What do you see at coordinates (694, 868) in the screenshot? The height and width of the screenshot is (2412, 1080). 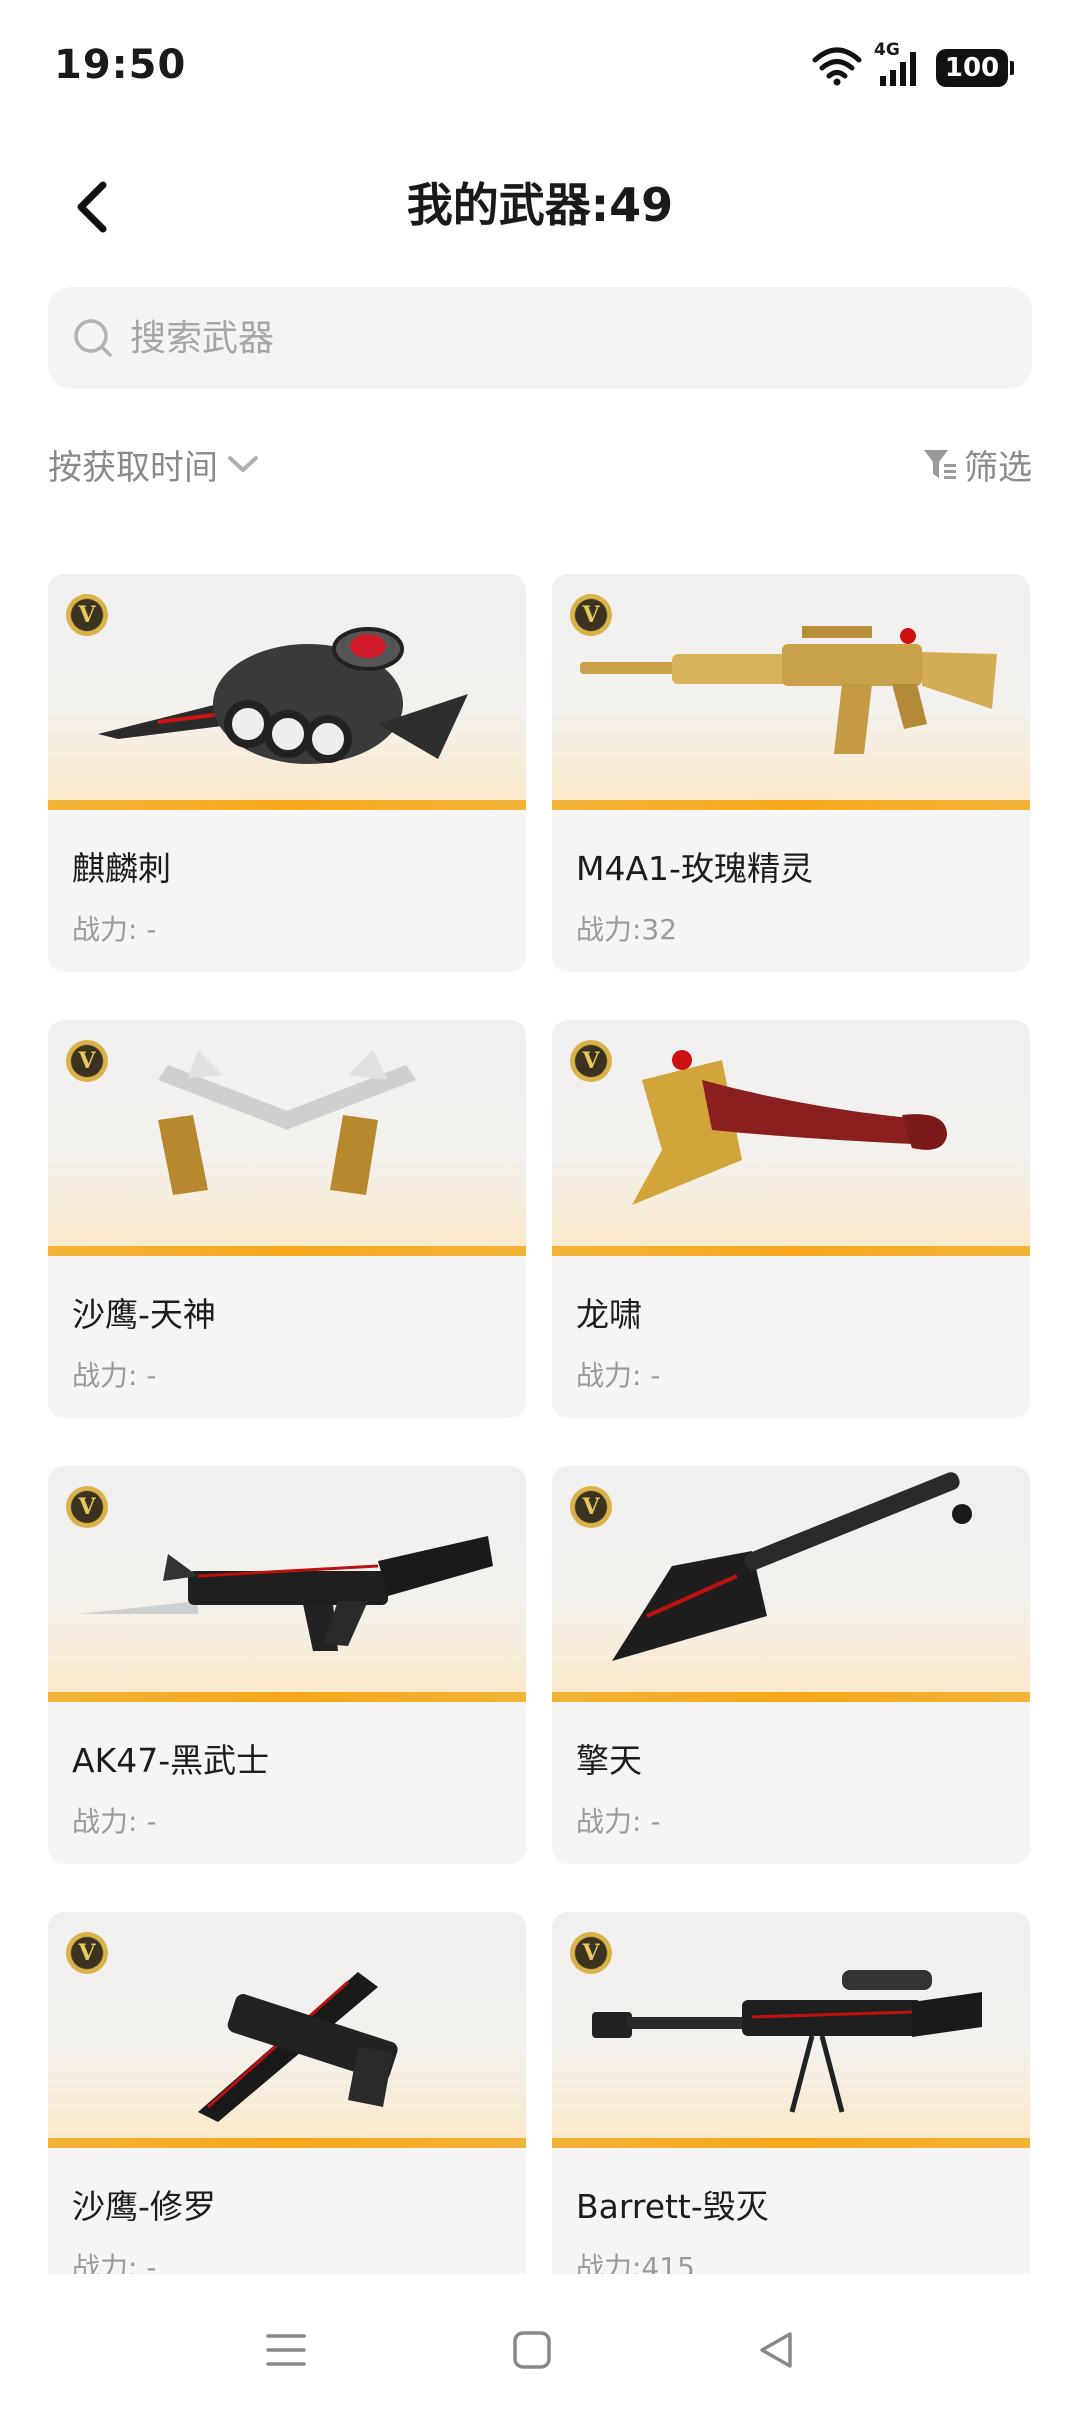 I see `weapon-name: M4A1-玫瑰精灵` at bounding box center [694, 868].